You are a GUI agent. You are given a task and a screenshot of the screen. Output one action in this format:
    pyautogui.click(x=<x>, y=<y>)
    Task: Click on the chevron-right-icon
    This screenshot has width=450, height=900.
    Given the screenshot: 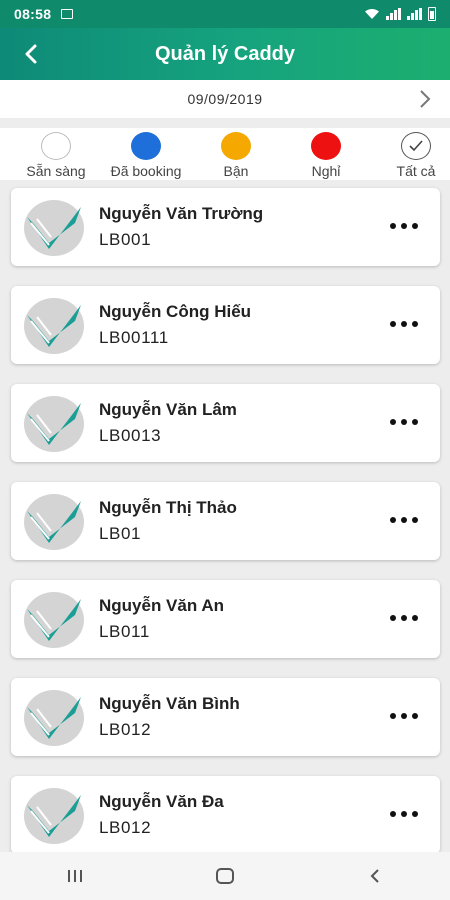 What is the action you would take?
    pyautogui.click(x=425, y=99)
    